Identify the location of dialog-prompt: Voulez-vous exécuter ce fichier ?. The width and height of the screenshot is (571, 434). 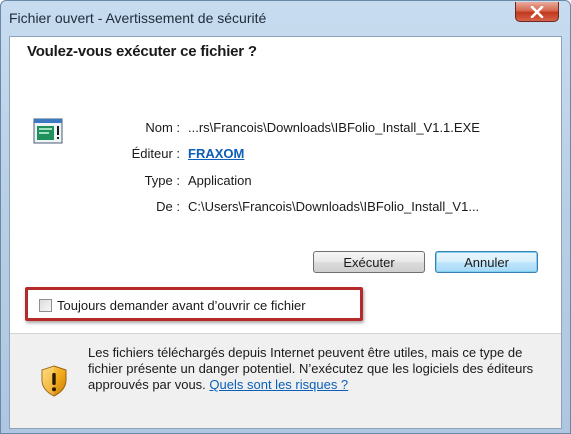
(142, 51).